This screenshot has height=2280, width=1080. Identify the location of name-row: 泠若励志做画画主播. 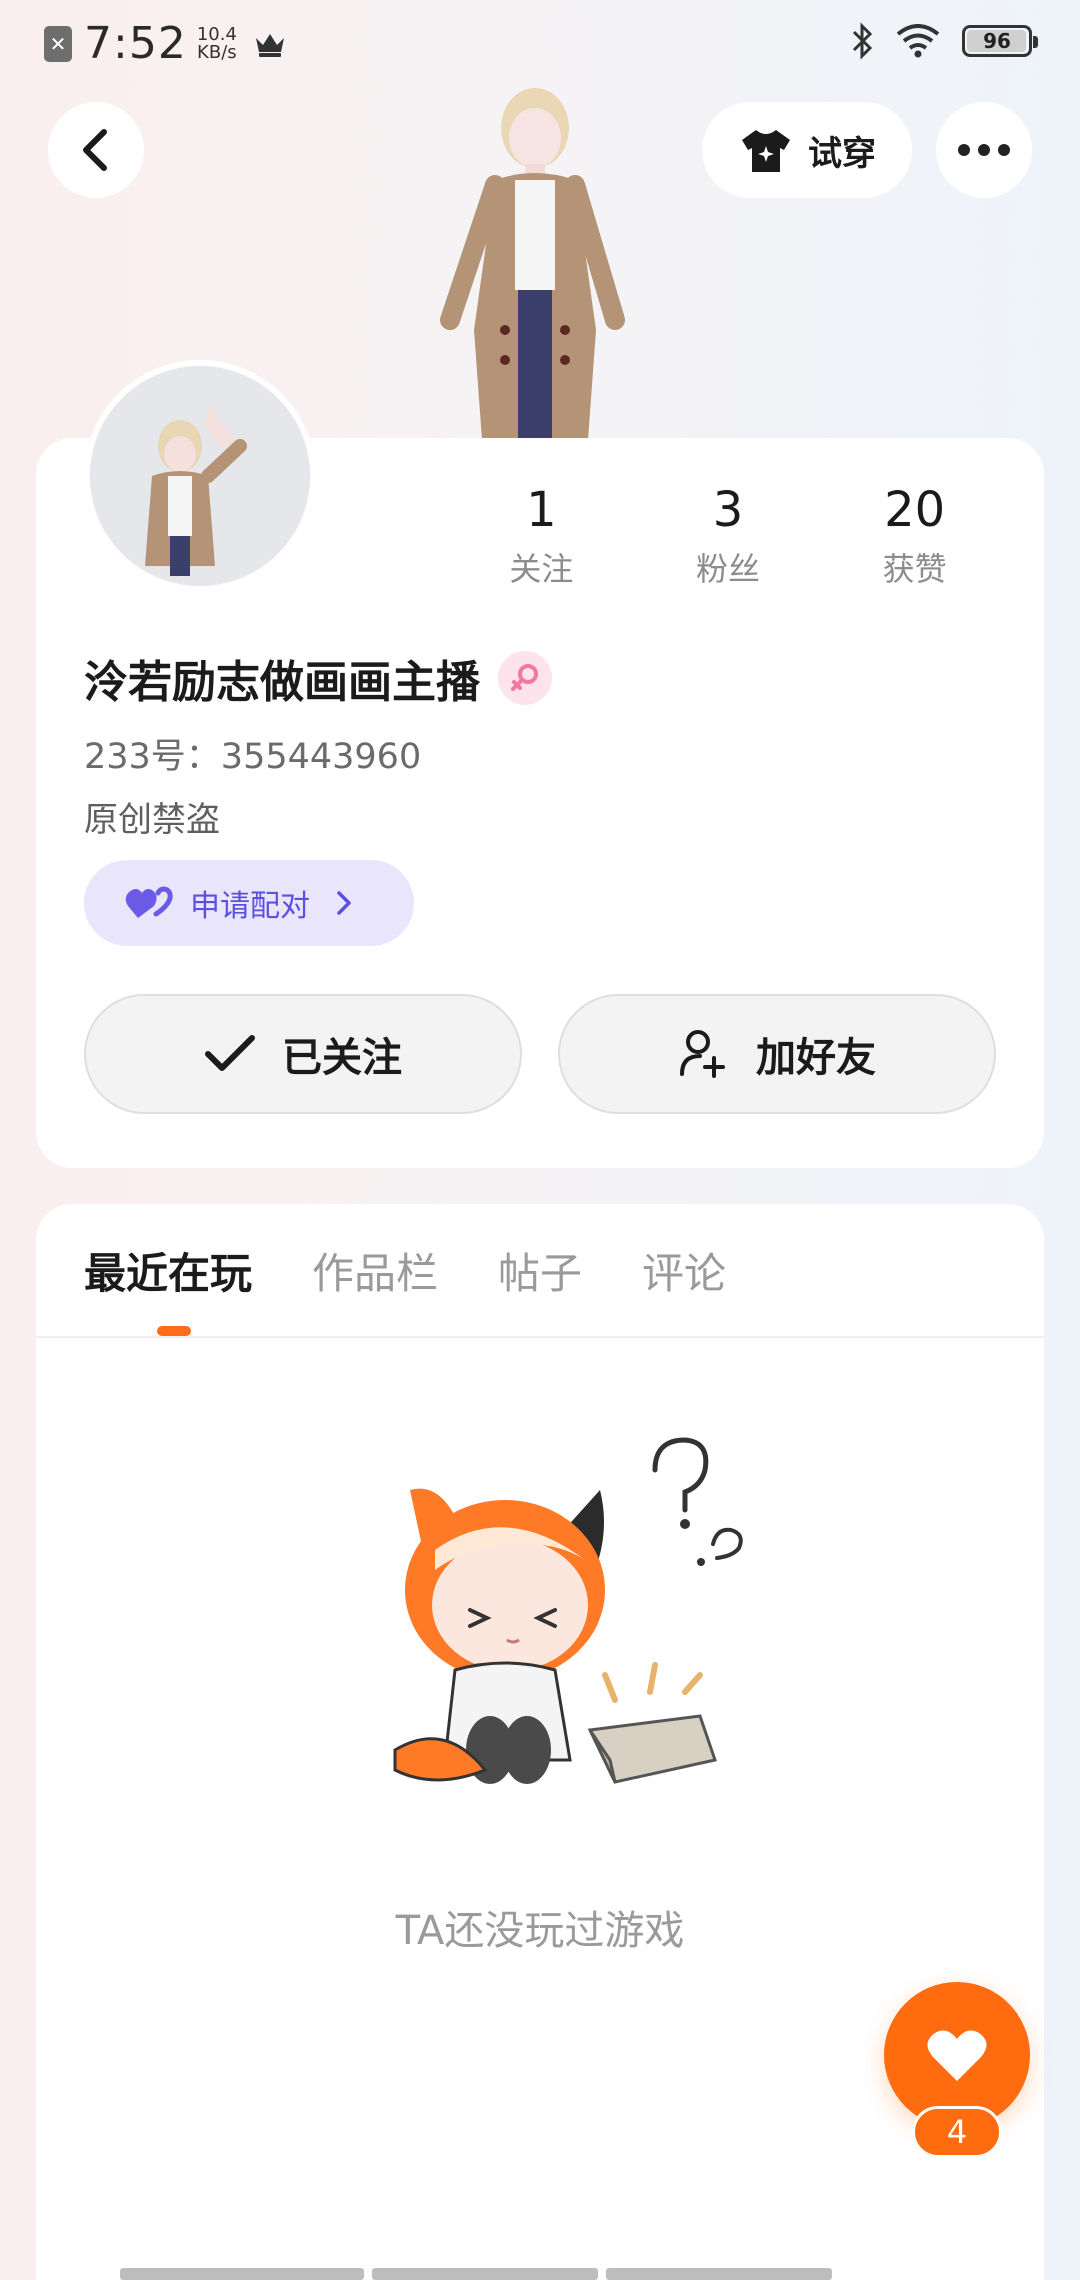
(318, 678).